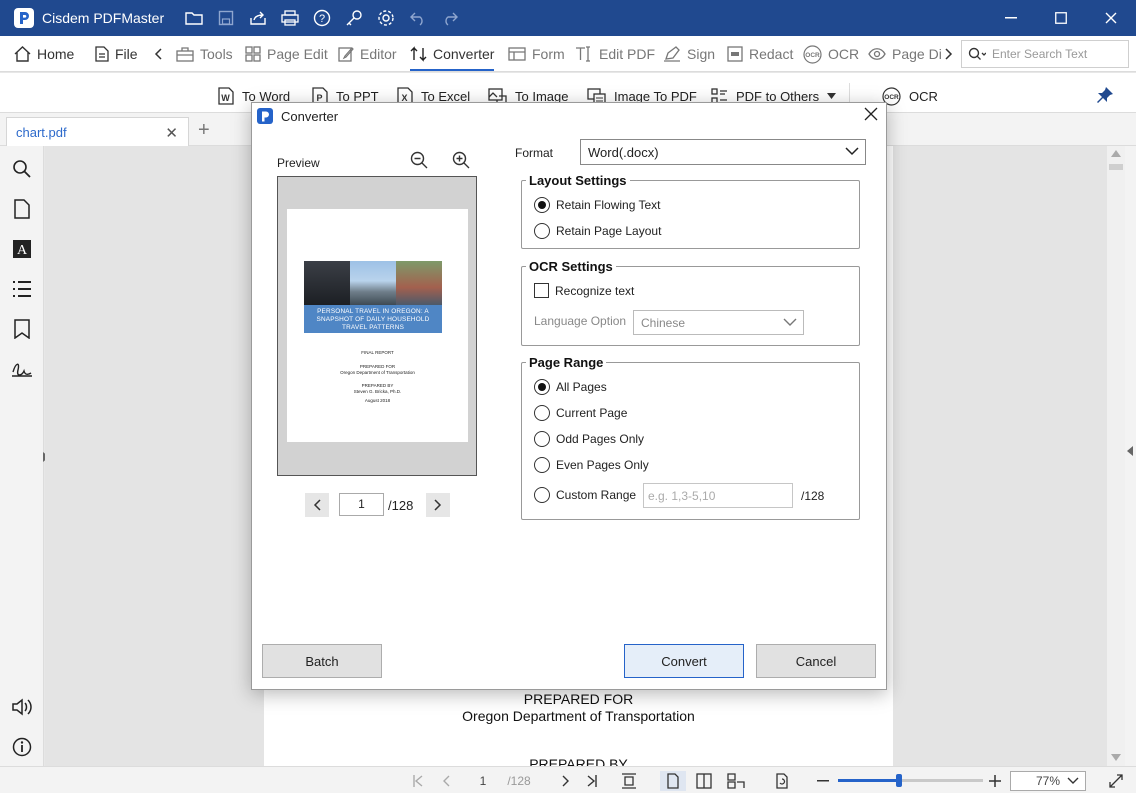 Image resolution: width=1136 pixels, height=793 pixels. Describe the element at coordinates (597, 231) in the screenshot. I see `radio-retain-layout: Retain Page Layout` at that location.